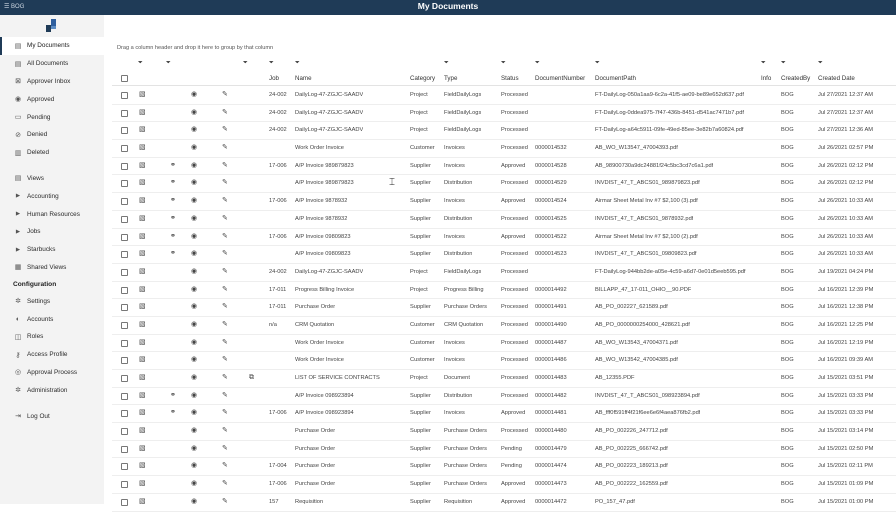 Image resolution: width=896 pixels, height=512 pixels. What do you see at coordinates (52, 153) in the screenshot?
I see `sidebar-item-deleted: ▥ Deleted` at bounding box center [52, 153].